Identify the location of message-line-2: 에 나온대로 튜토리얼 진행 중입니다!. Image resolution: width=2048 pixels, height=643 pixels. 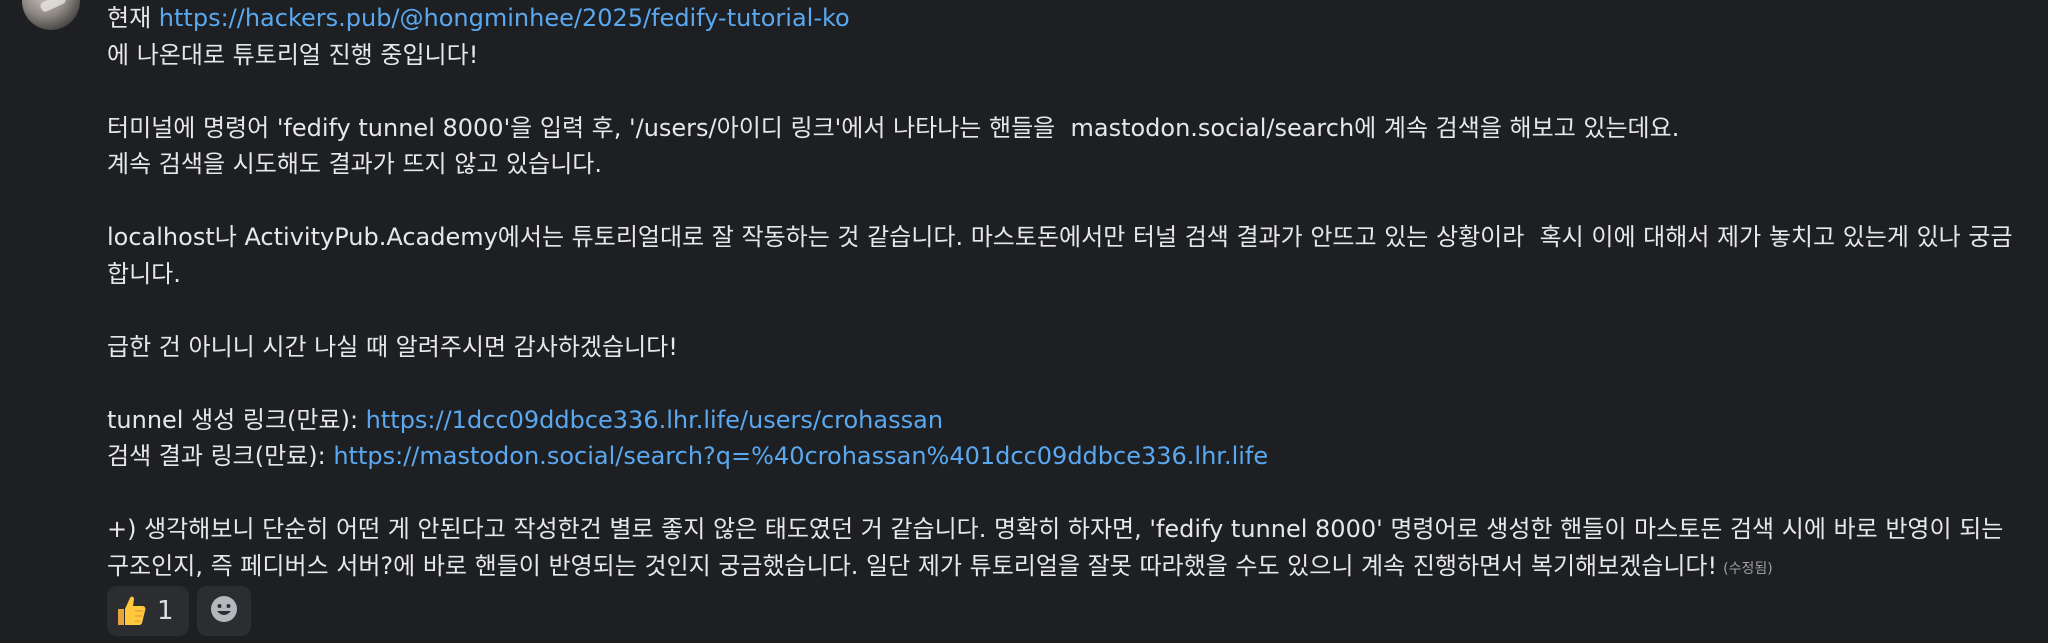
(293, 54).